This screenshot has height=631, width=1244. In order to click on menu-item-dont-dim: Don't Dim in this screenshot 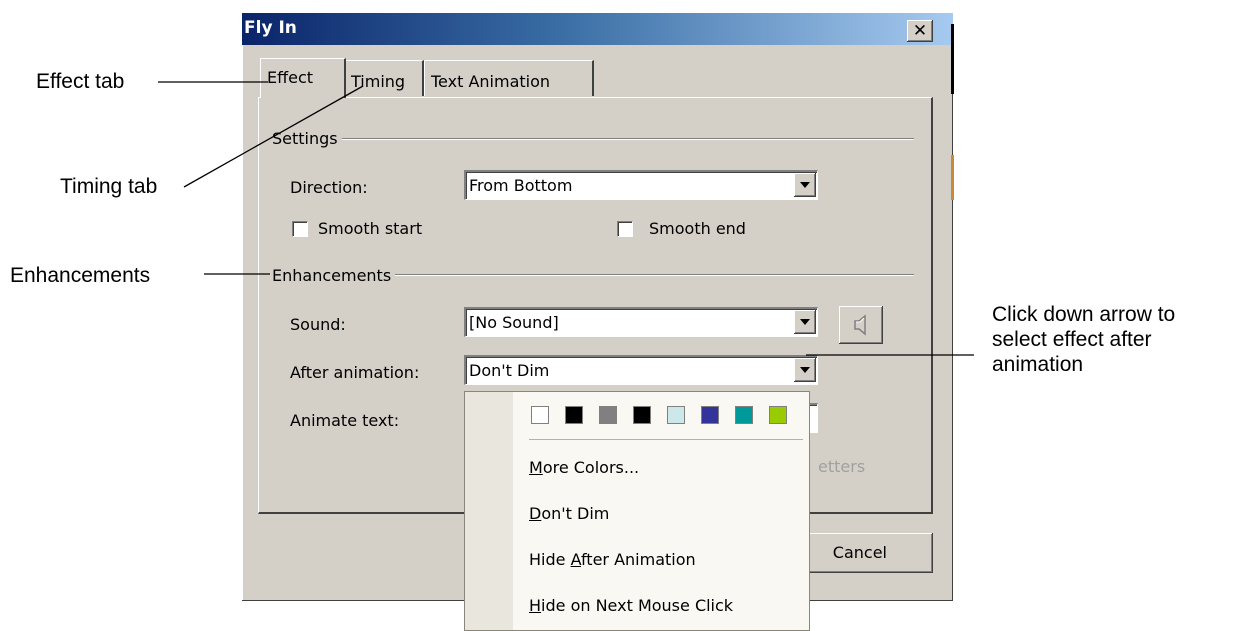, I will do `click(569, 513)`.